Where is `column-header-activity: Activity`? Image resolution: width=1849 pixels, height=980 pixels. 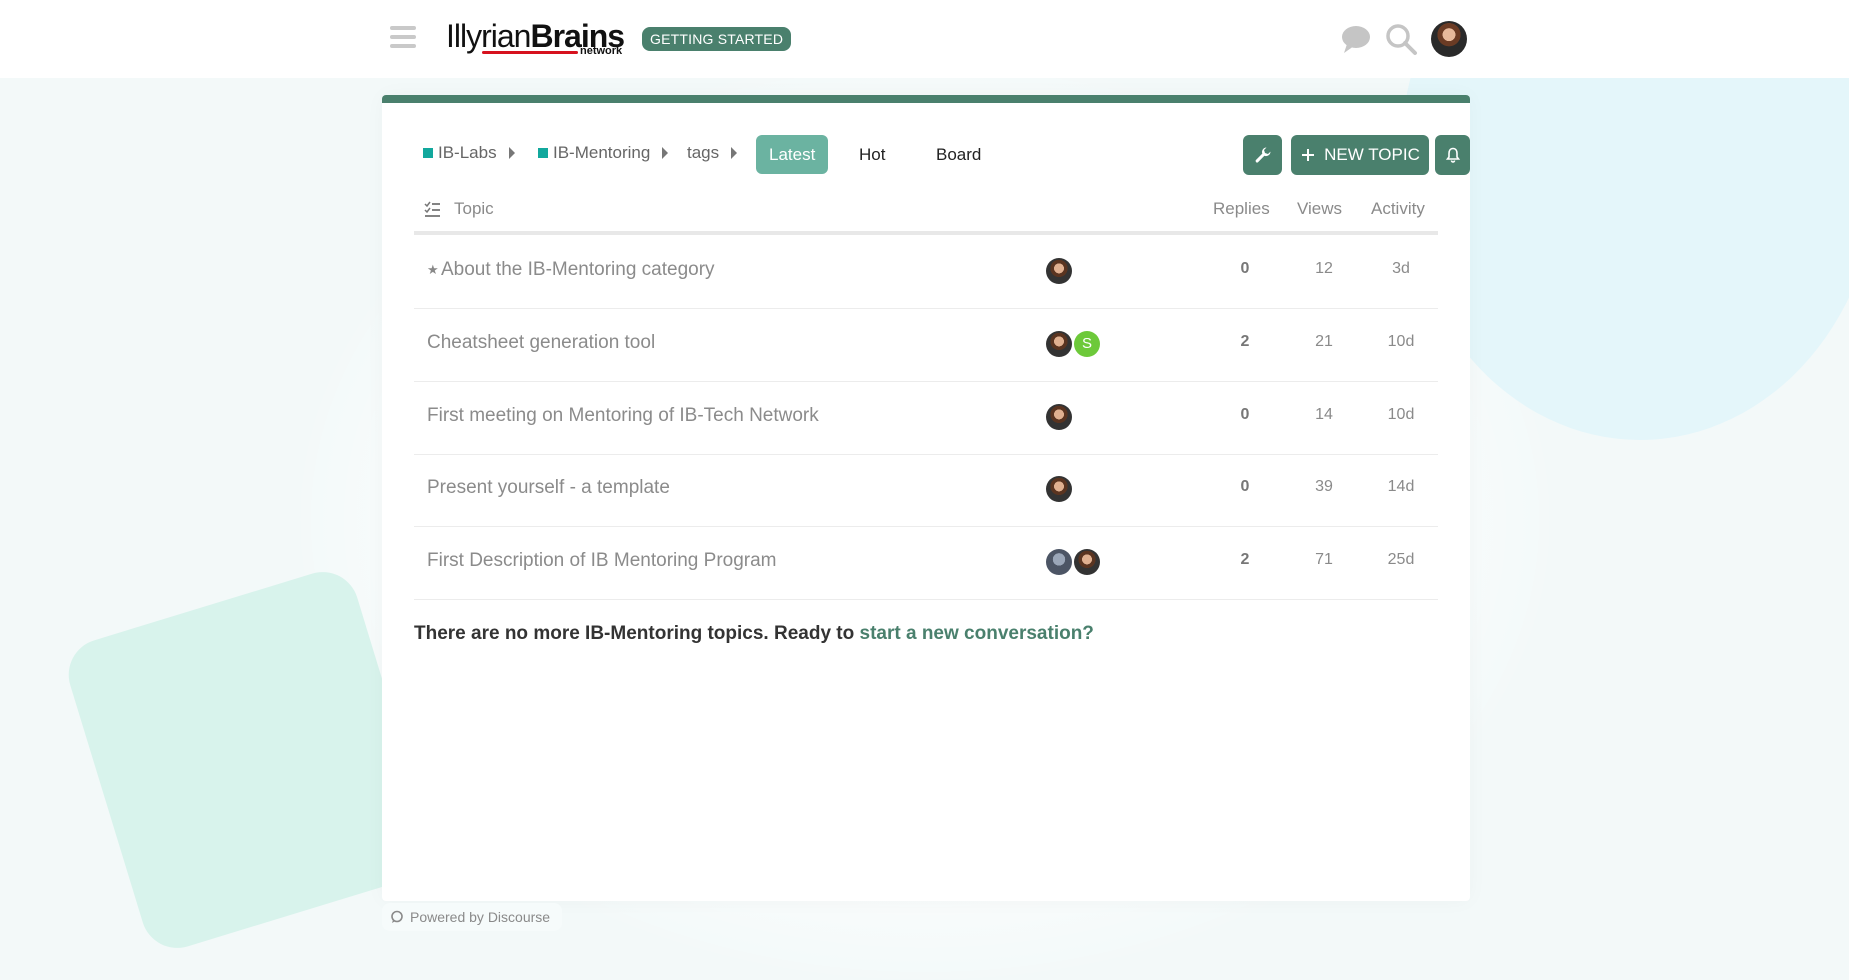
column-header-activity: Activity is located at coordinates (1398, 209).